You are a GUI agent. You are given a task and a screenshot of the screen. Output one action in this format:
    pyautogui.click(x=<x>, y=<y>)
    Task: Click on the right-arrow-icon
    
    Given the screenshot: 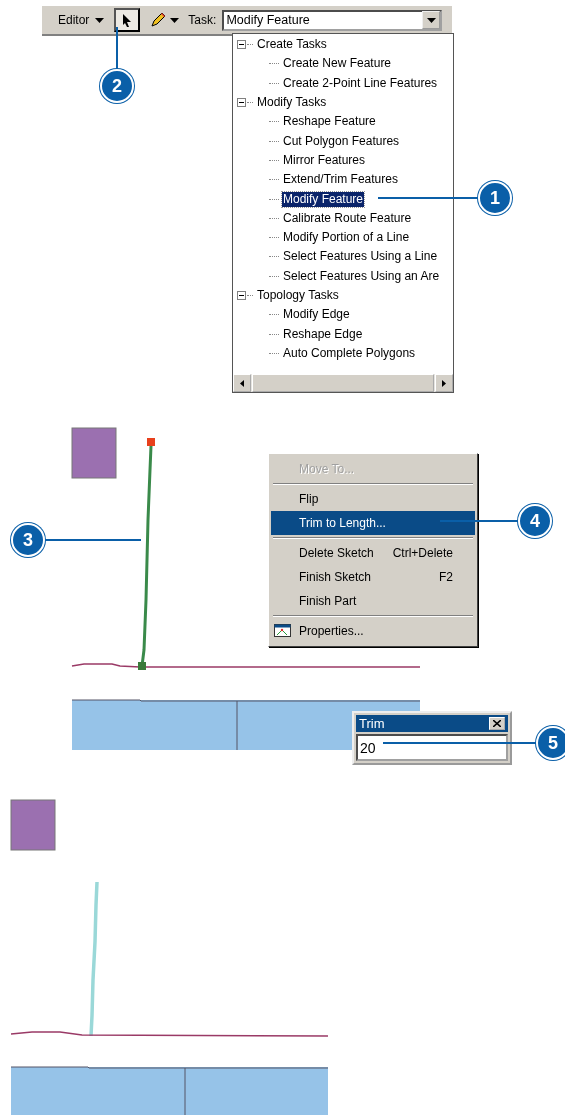 What is the action you would take?
    pyautogui.click(x=444, y=383)
    